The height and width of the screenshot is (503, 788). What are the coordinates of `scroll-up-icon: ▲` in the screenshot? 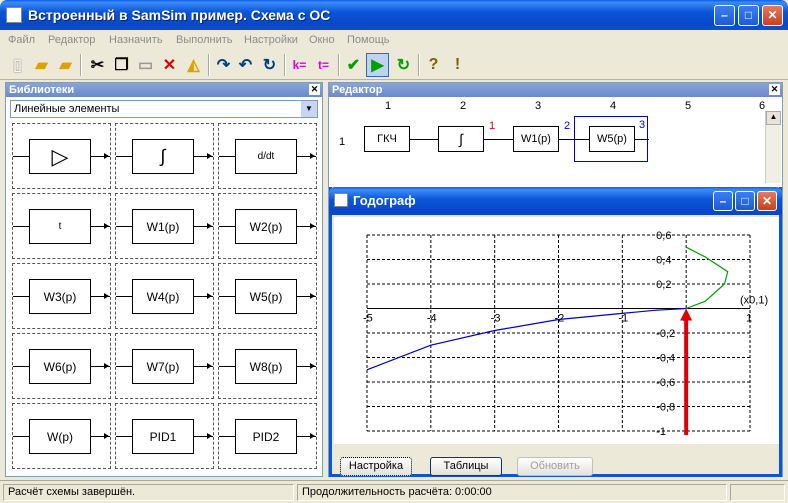 It's located at (773, 118).